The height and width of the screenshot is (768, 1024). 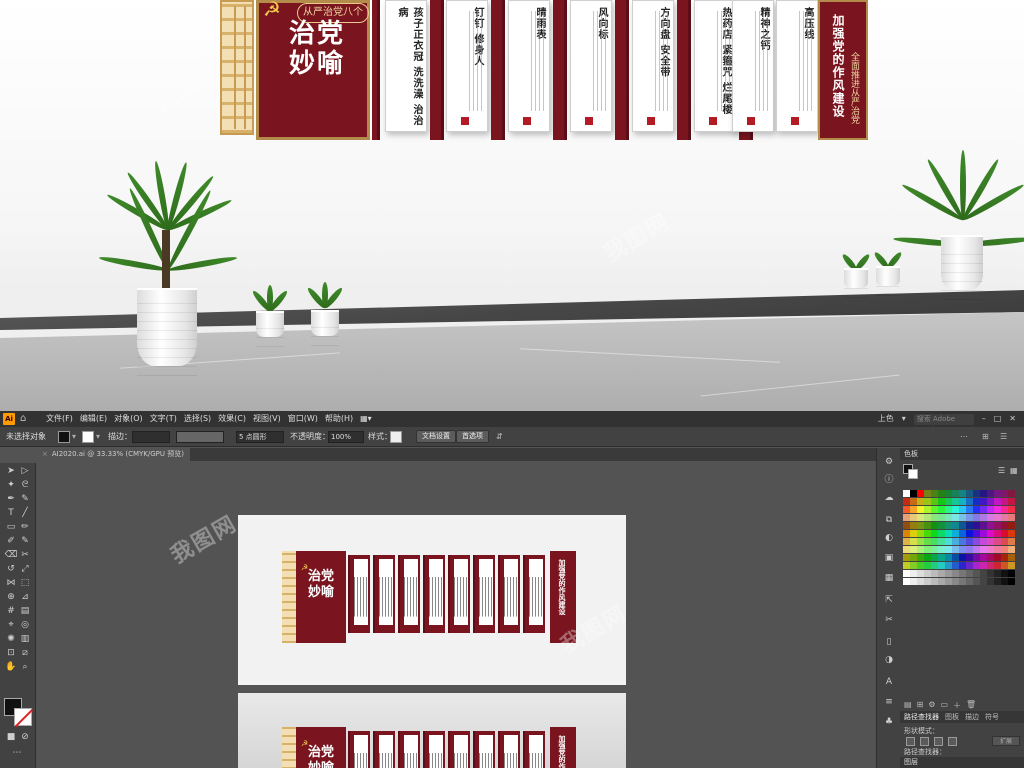 I want to click on artboard: ☭ 治党妙喻 加强党的作风建设, so click(x=432, y=600).